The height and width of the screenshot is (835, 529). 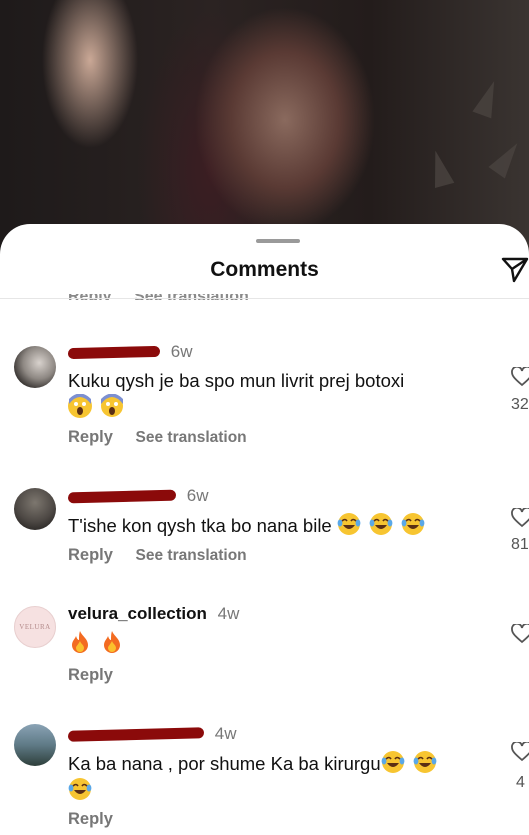 I want to click on avatar-logo-text: VELURA, so click(x=35, y=627).